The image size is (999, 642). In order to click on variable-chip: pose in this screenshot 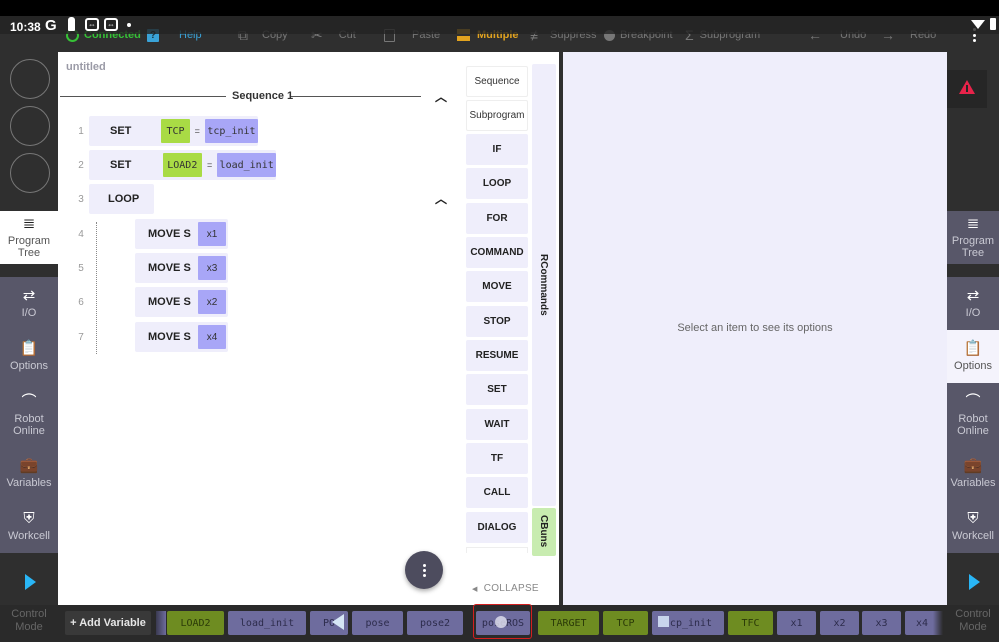, I will do `click(377, 623)`.